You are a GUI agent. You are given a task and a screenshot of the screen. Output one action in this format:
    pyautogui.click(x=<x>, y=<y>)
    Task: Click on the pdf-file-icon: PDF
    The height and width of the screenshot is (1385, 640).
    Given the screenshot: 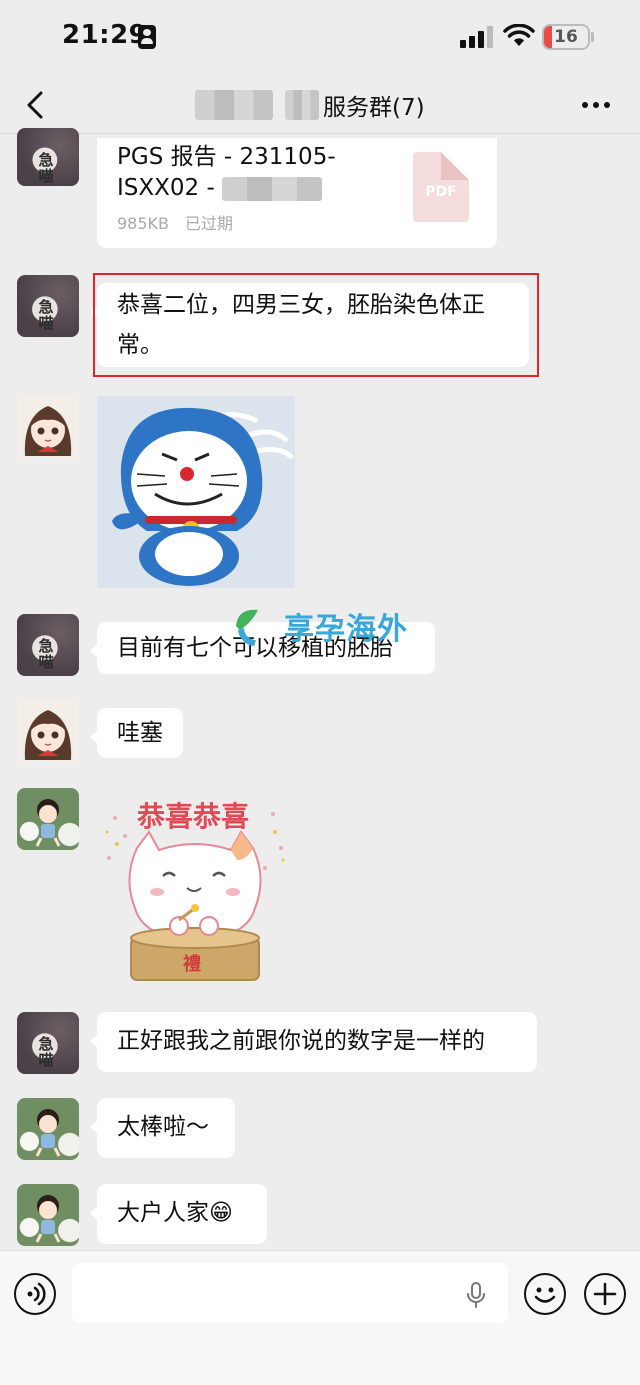 What is the action you would take?
    pyautogui.click(x=441, y=187)
    